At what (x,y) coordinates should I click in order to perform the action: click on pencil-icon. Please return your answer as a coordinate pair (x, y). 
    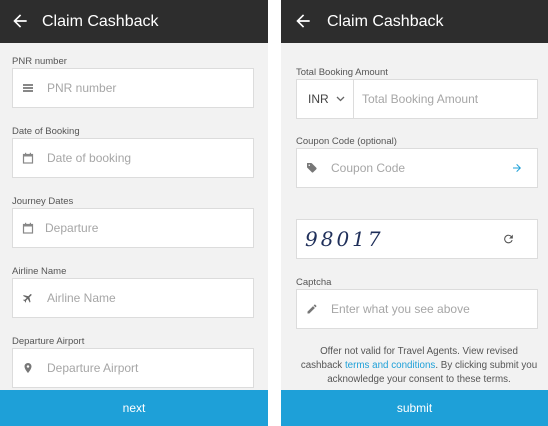
    Looking at the image, I should click on (312, 309).